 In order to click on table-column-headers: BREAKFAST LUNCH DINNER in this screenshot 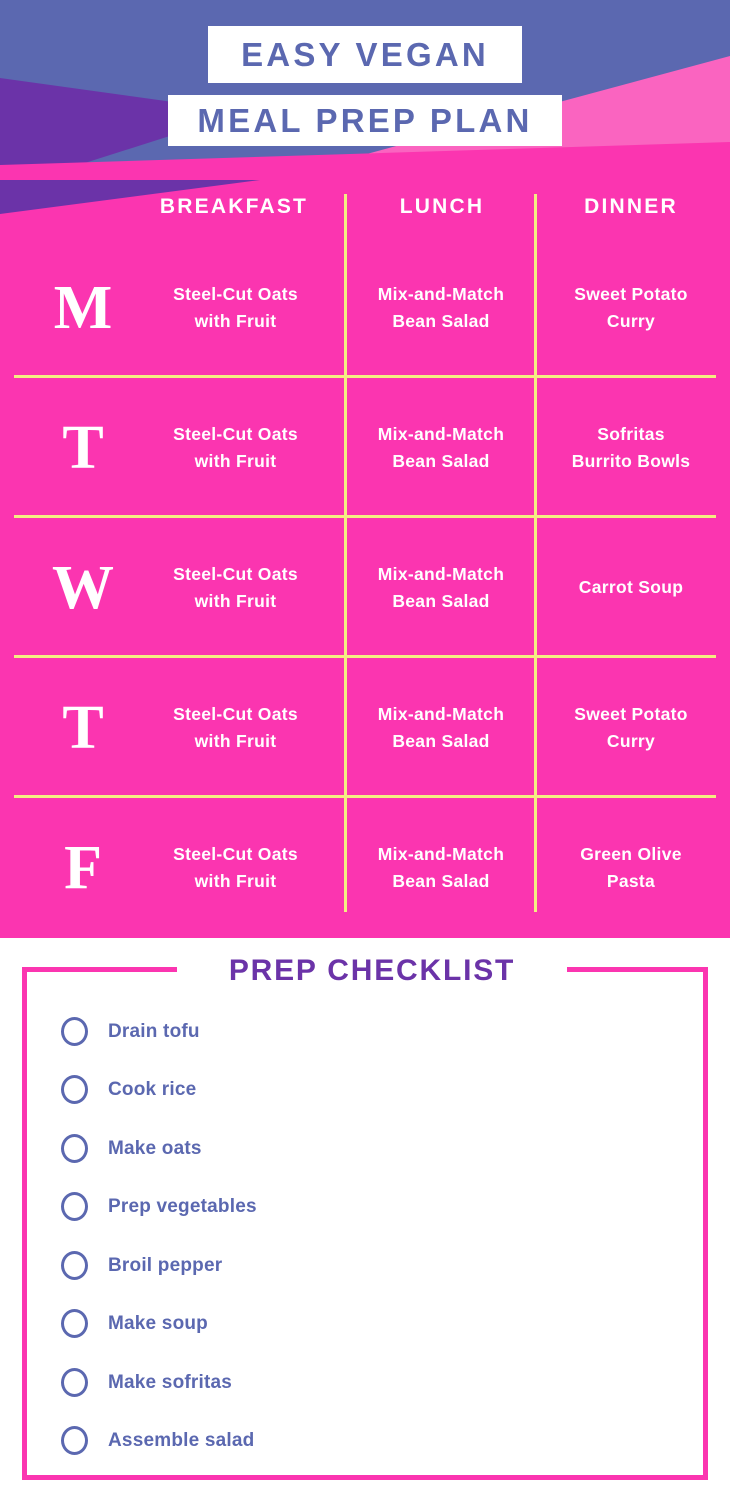, I will do `click(365, 215)`.